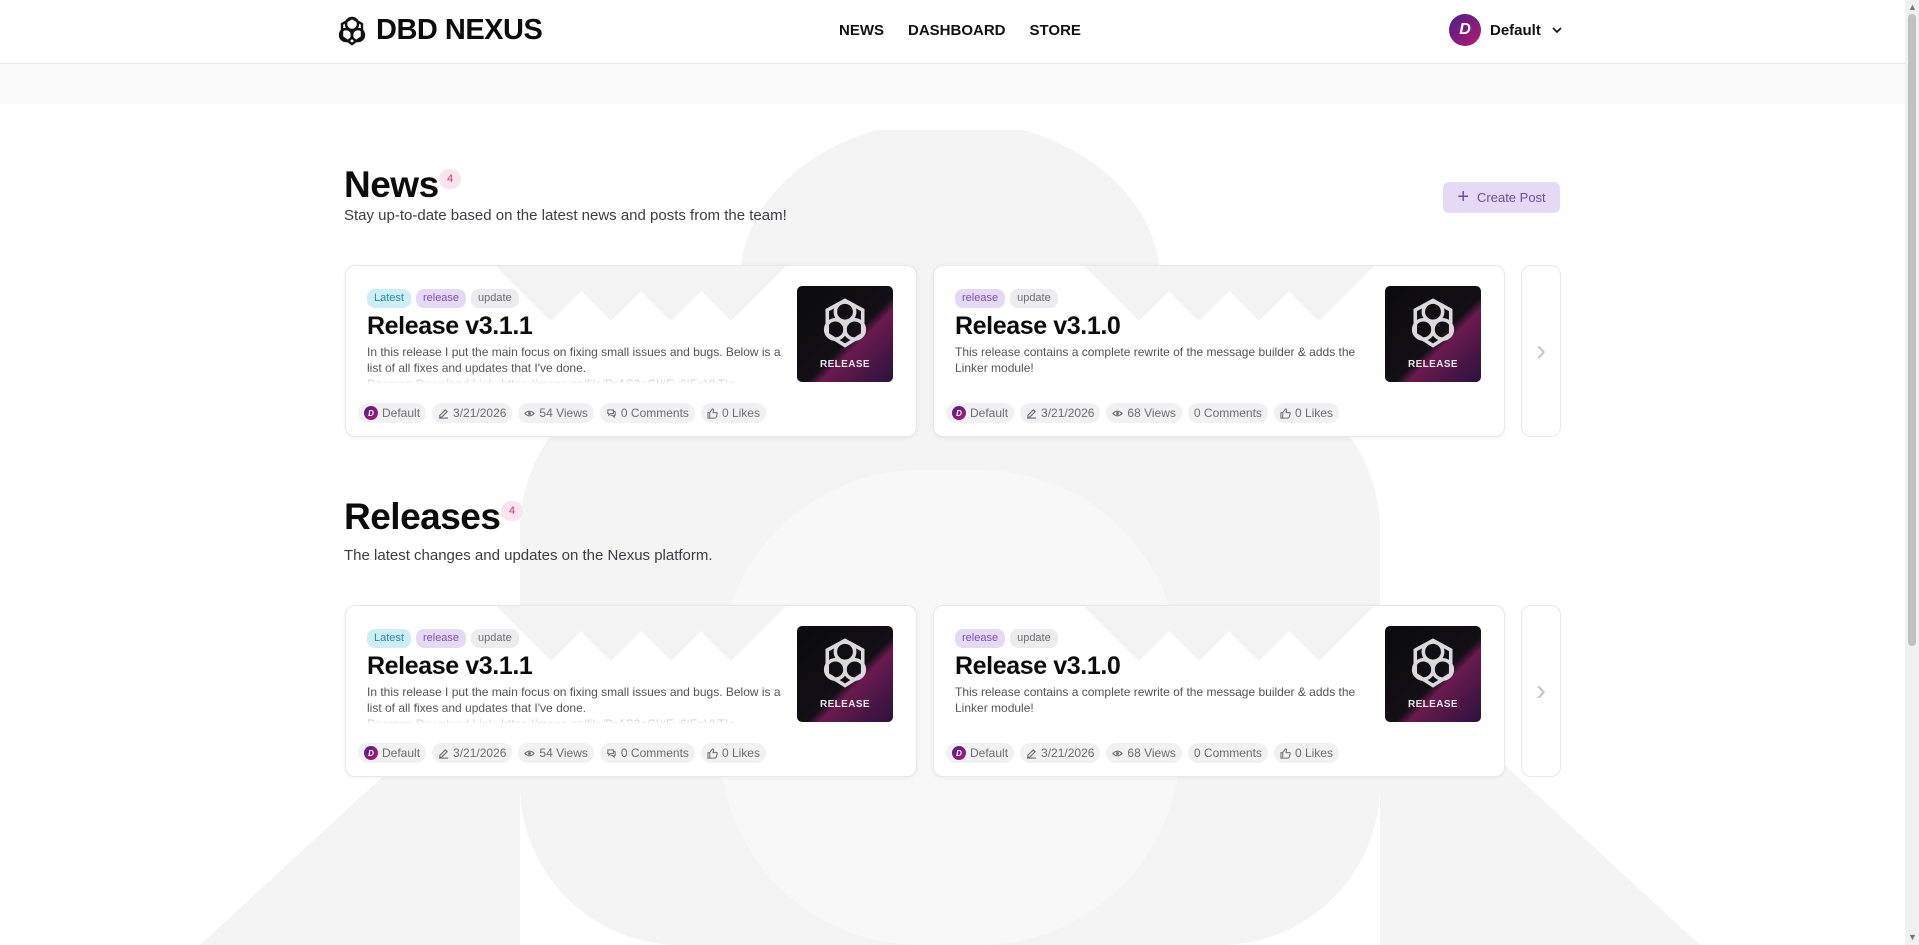  I want to click on releases-carousel-next: ›, so click(1541, 691).